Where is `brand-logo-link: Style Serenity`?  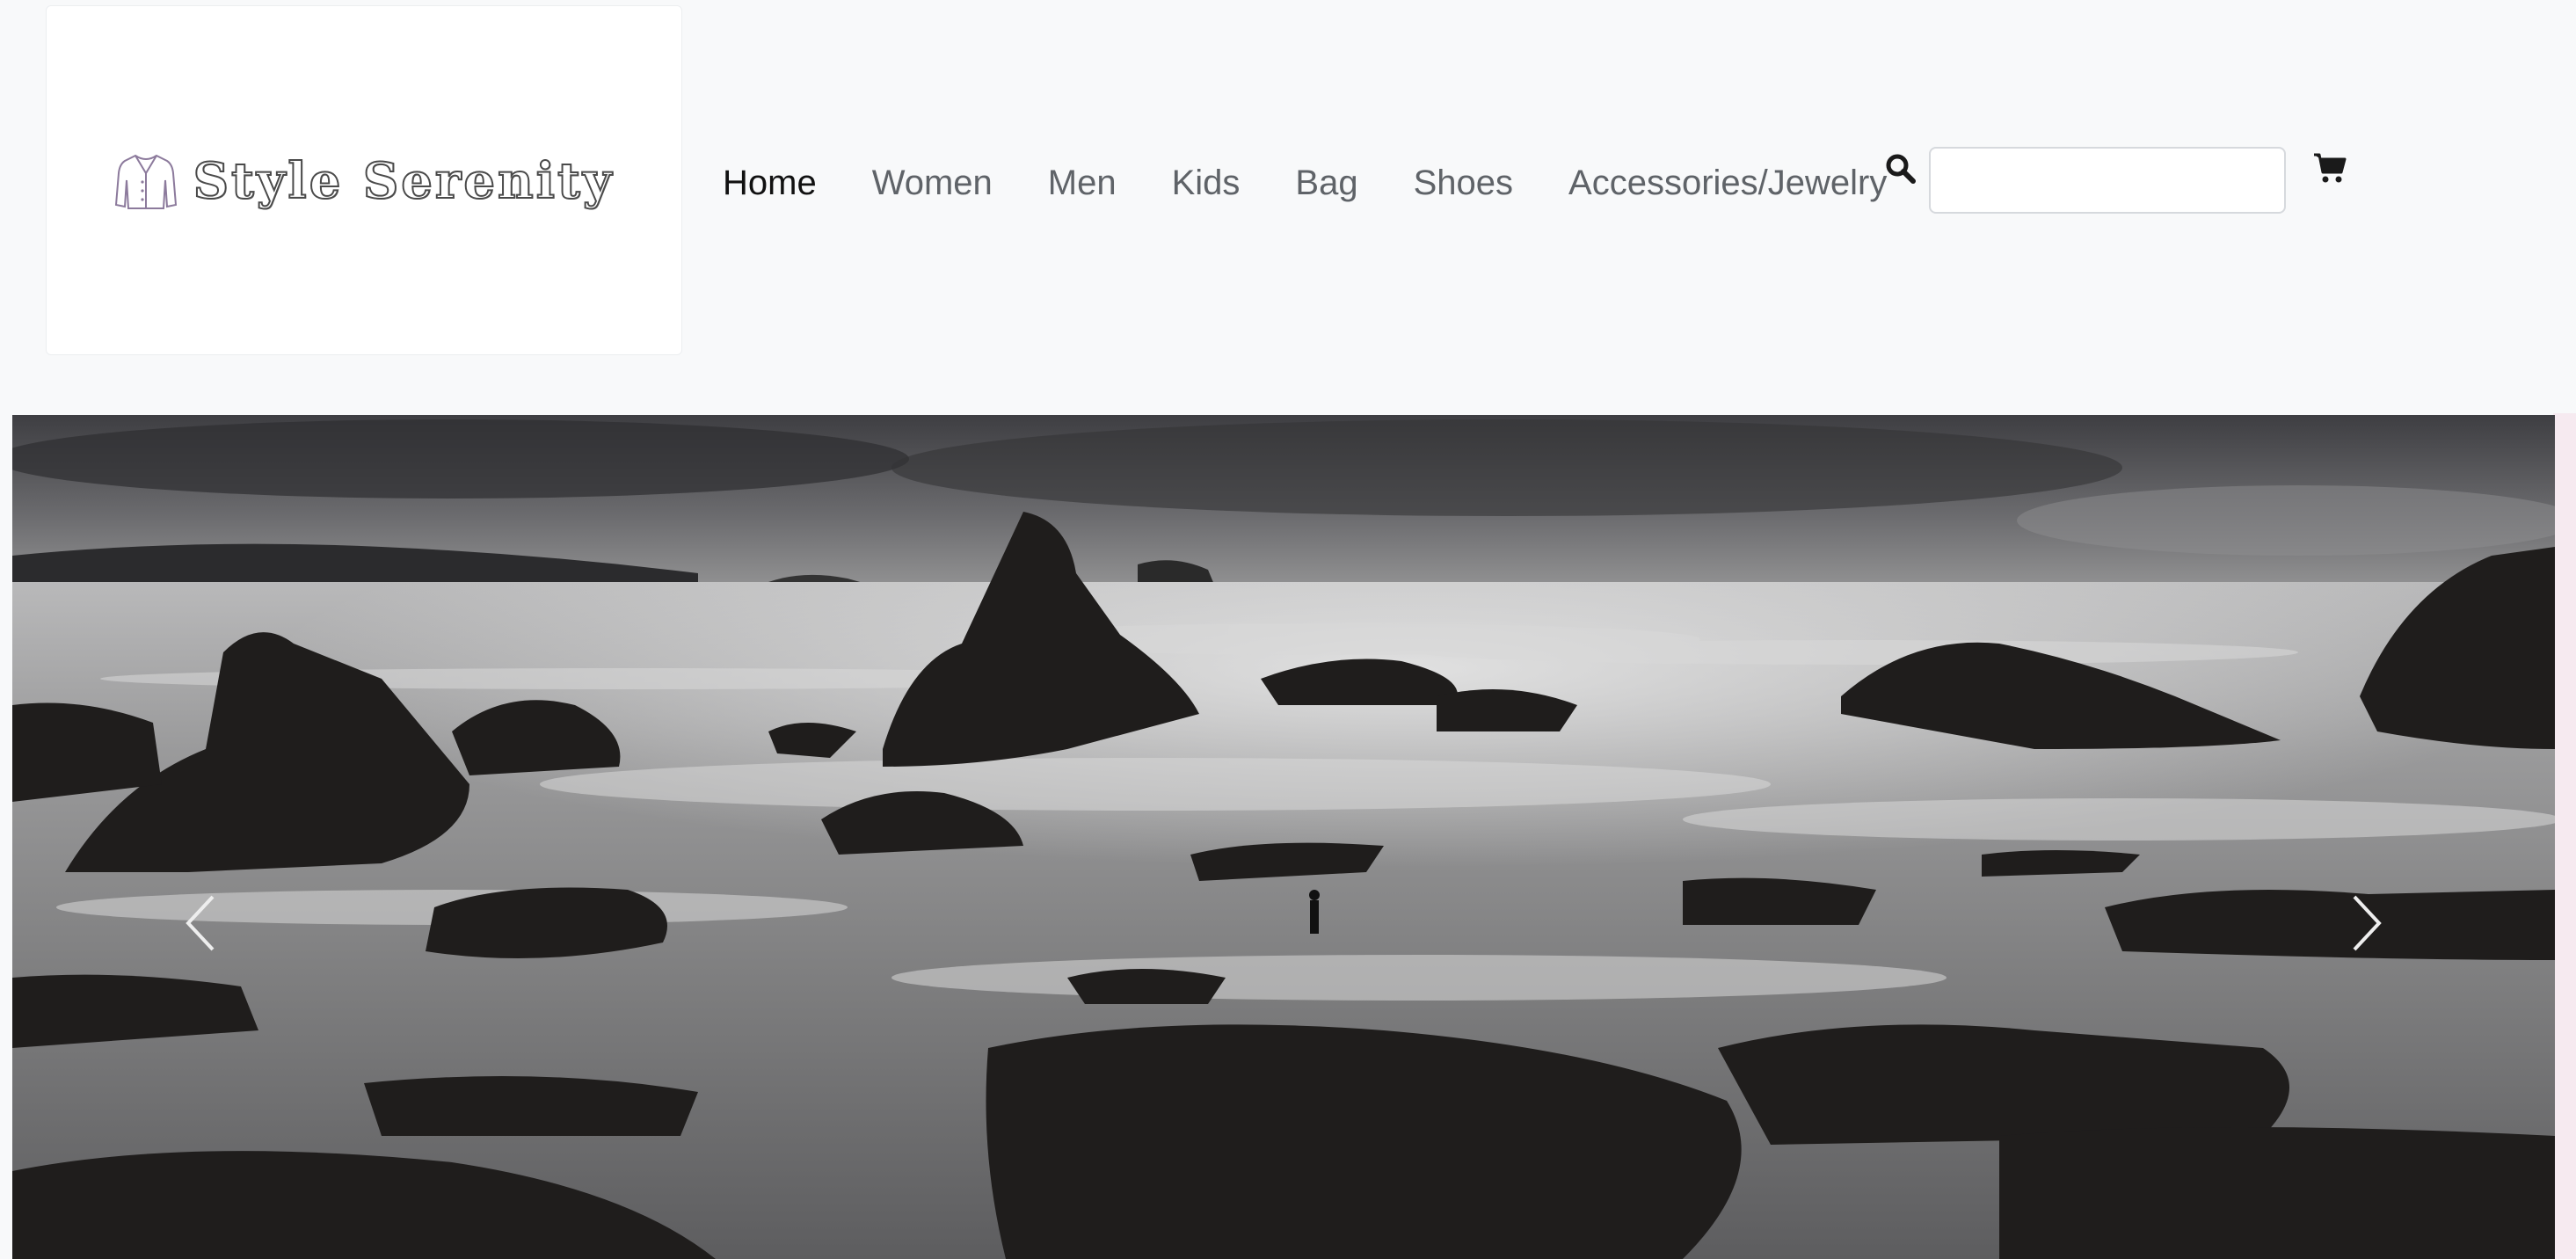
brand-logo-link: Style Serenity is located at coordinates (364, 180).